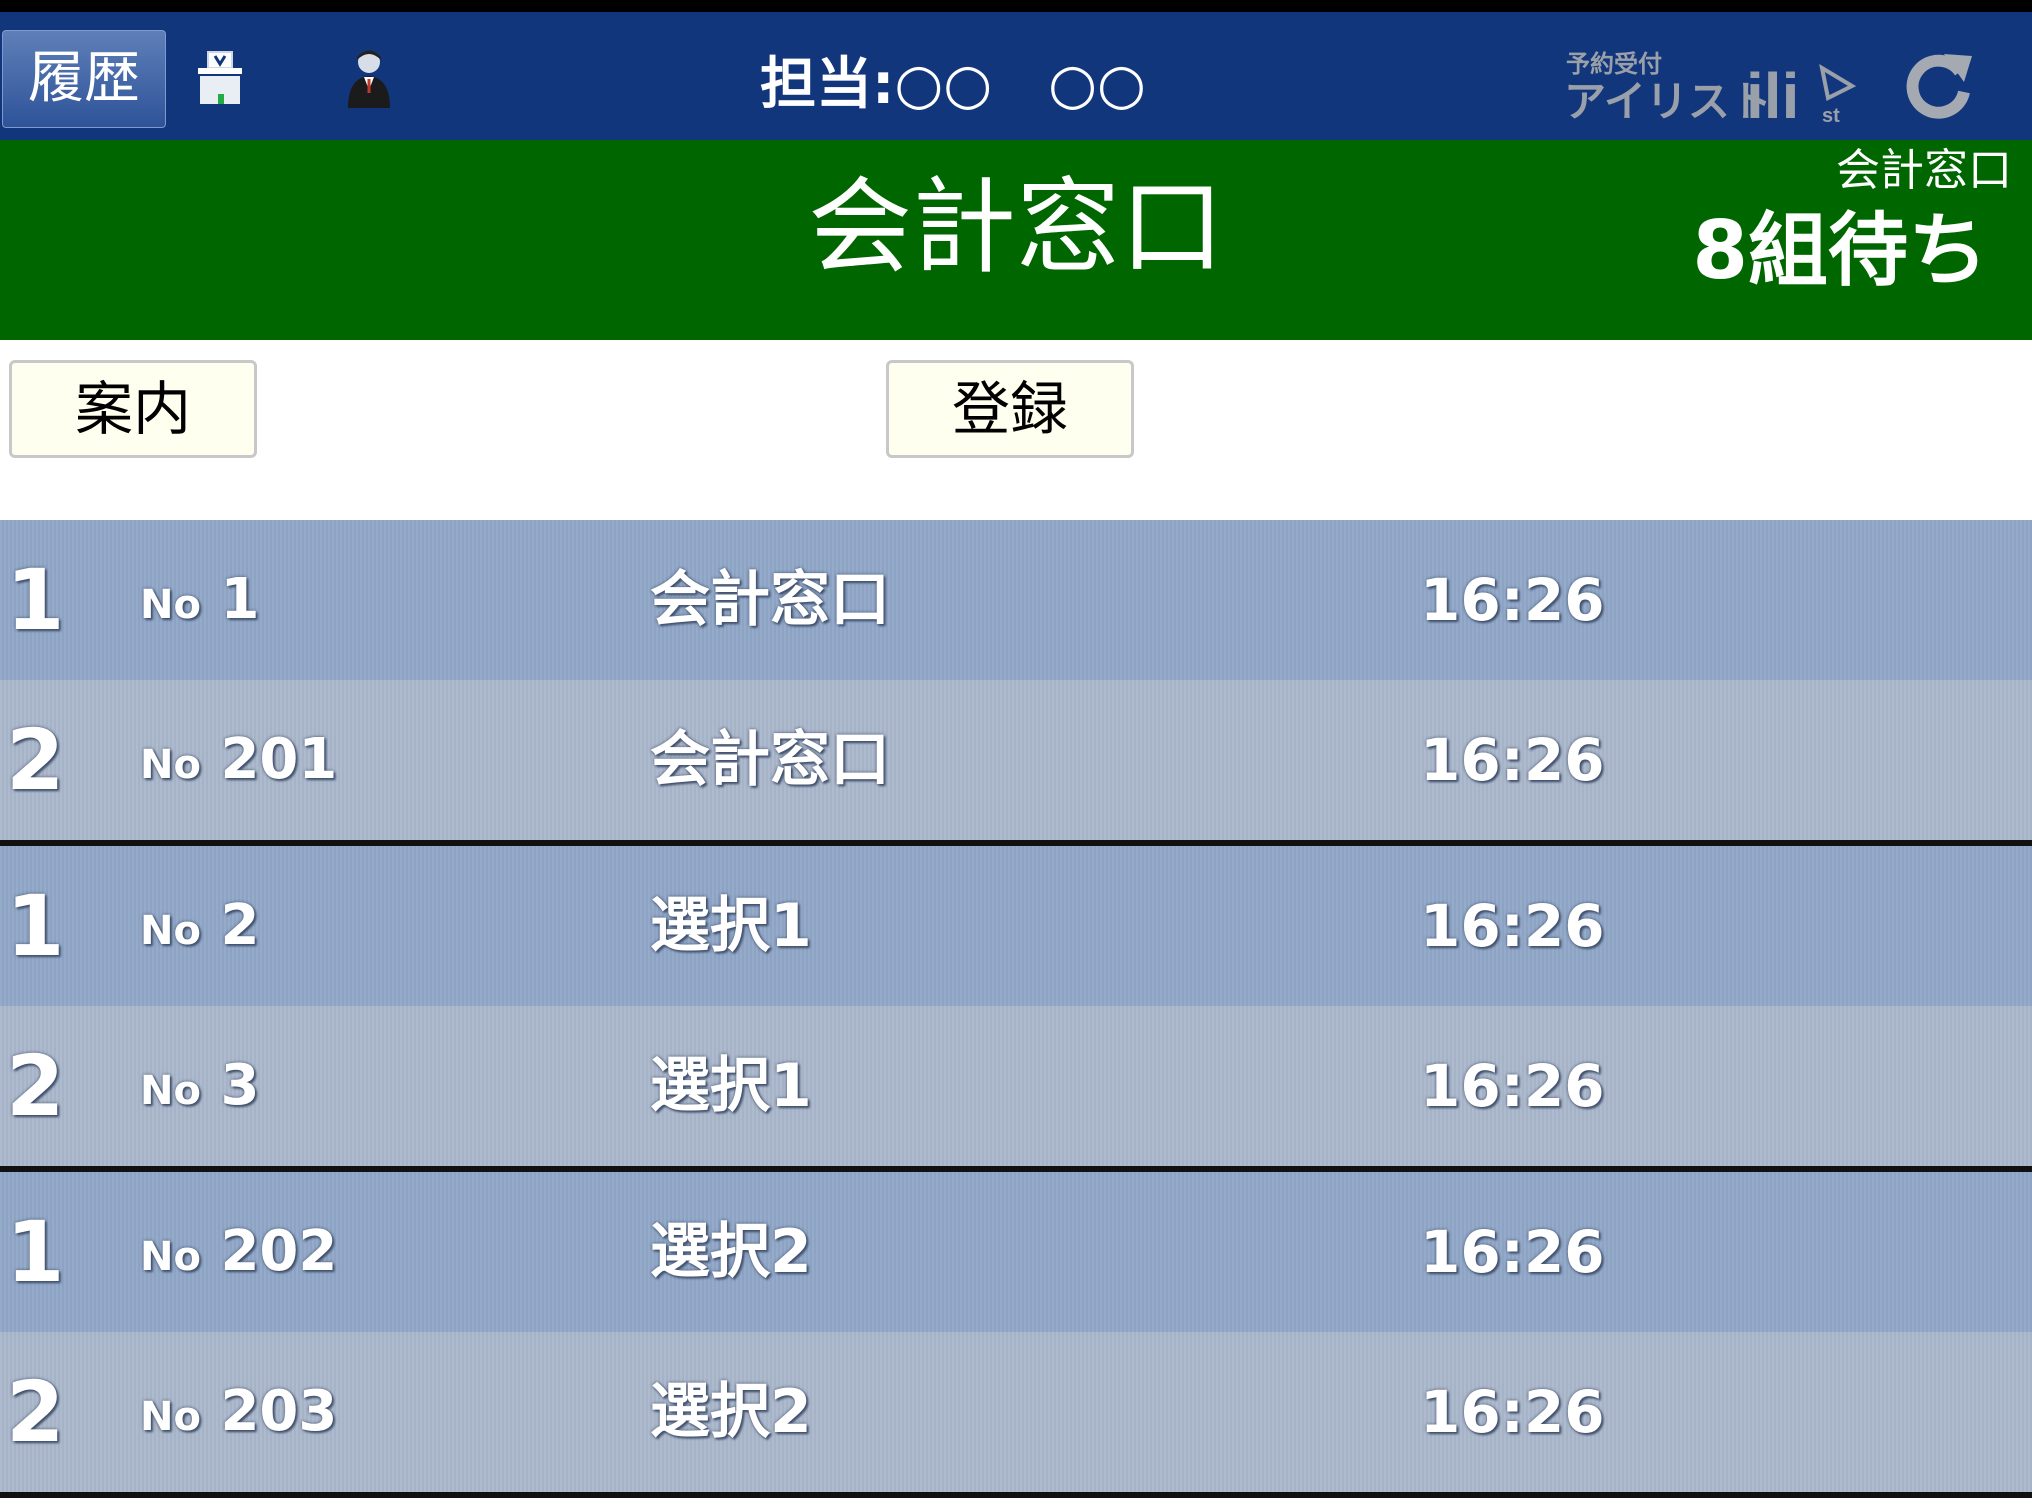  What do you see at coordinates (279, 1251) in the screenshot?
I see `ticket-value: 202` at bounding box center [279, 1251].